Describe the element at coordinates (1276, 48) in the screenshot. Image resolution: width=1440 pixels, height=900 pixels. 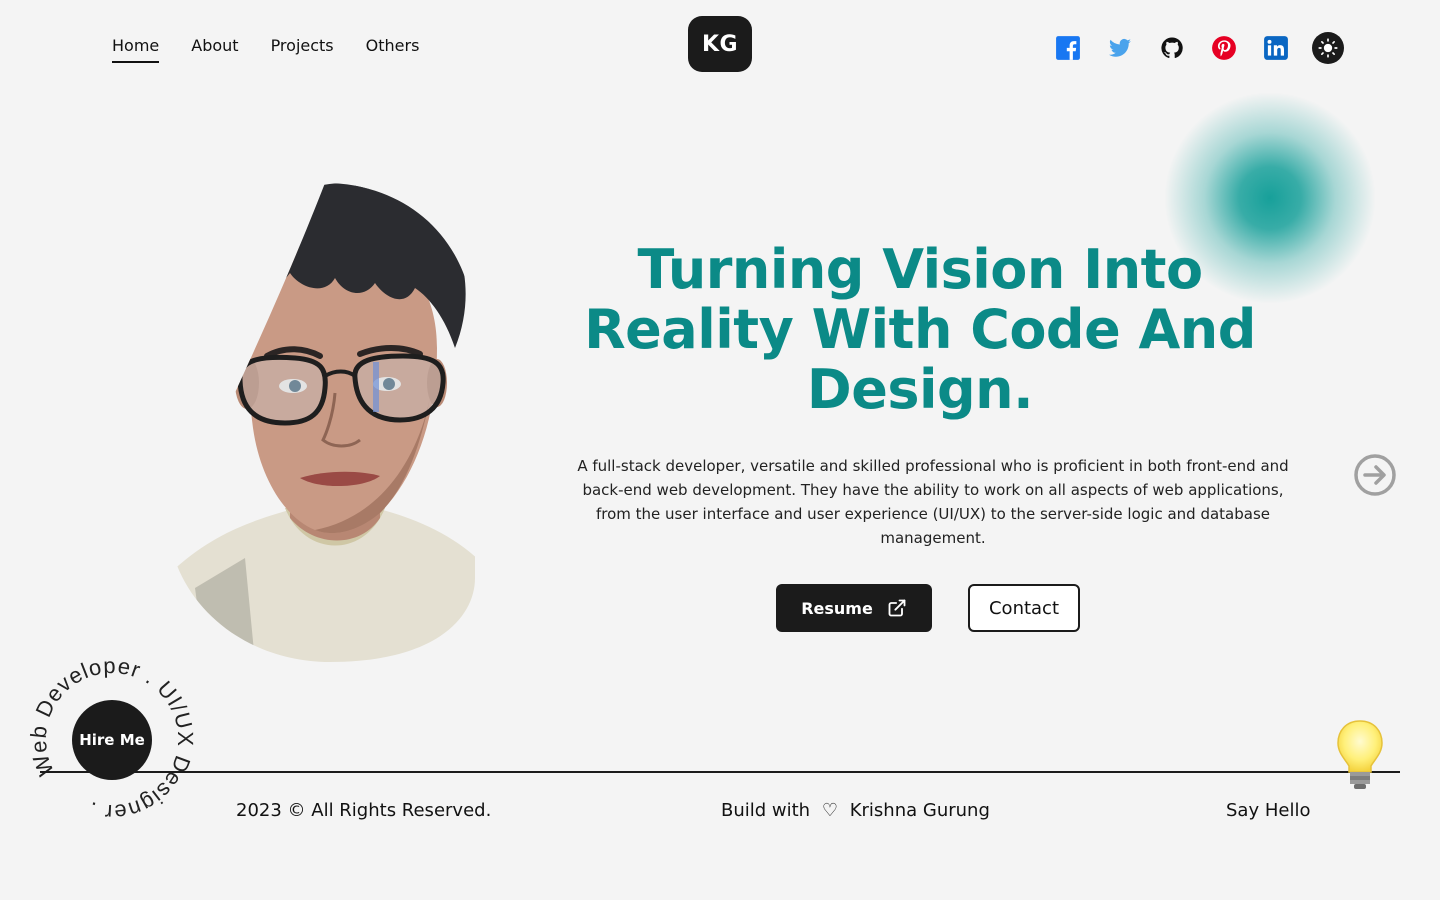
I see `linkedin-icon` at that location.